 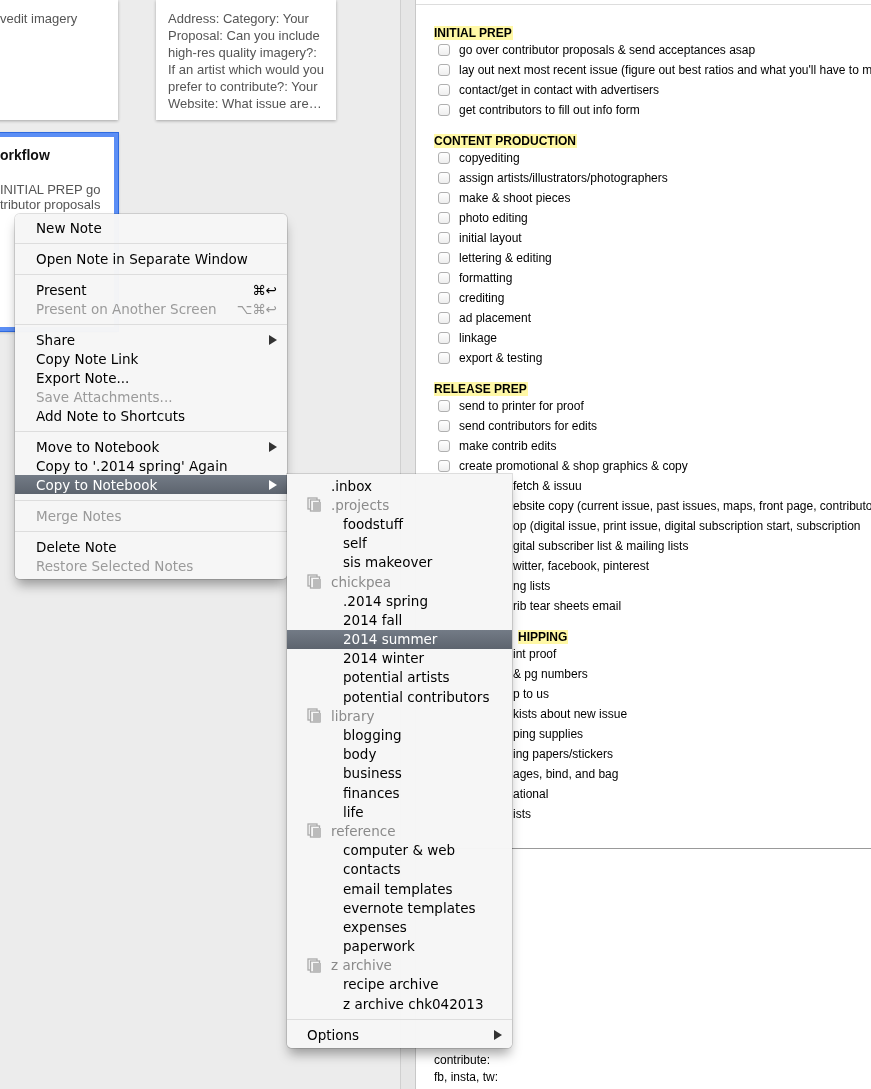 What do you see at coordinates (535, 654) in the screenshot?
I see `checklist-item-text: int proof` at bounding box center [535, 654].